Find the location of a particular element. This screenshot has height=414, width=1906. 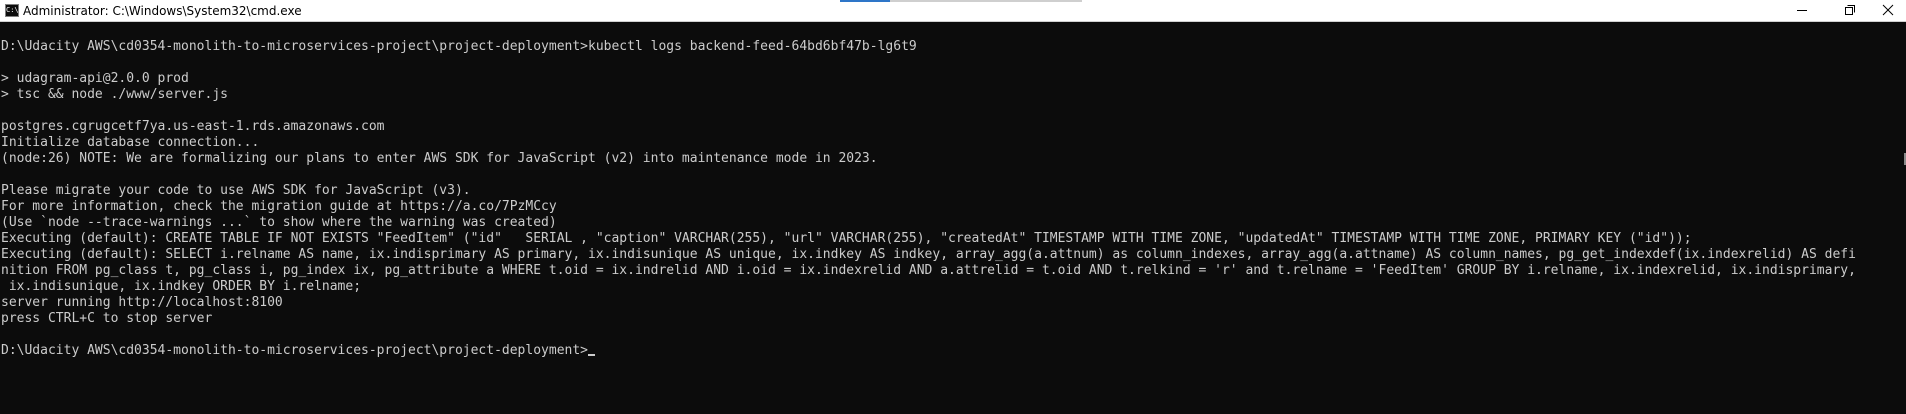

console-line: > tsc && node ./www/server.js is located at coordinates (114, 94).